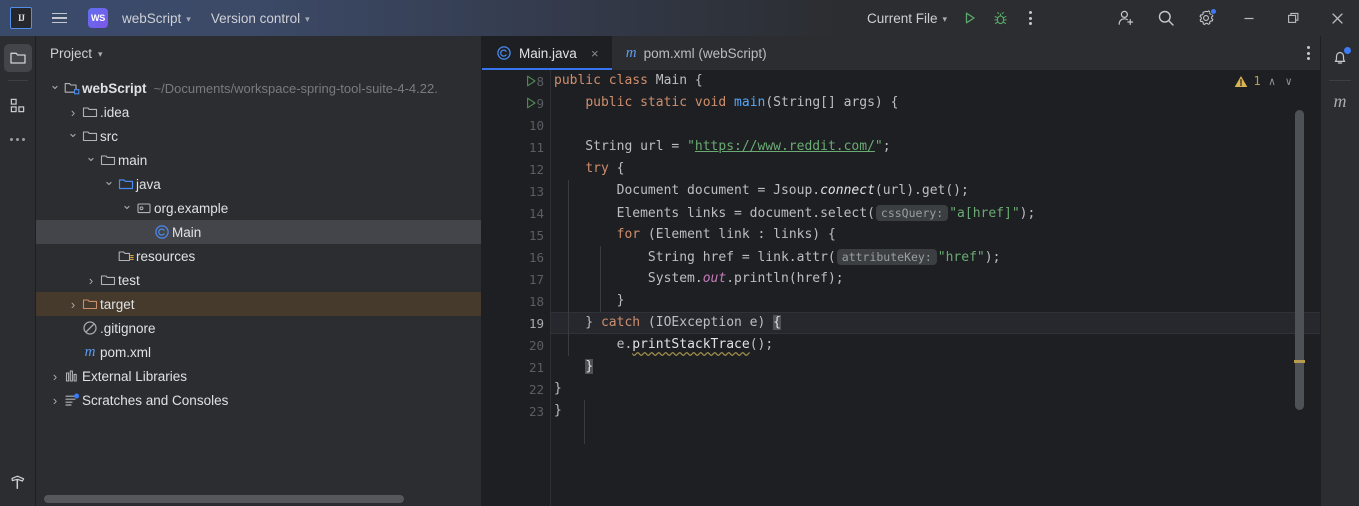 The image size is (1359, 506). I want to click on settings-button, so click(1206, 18).